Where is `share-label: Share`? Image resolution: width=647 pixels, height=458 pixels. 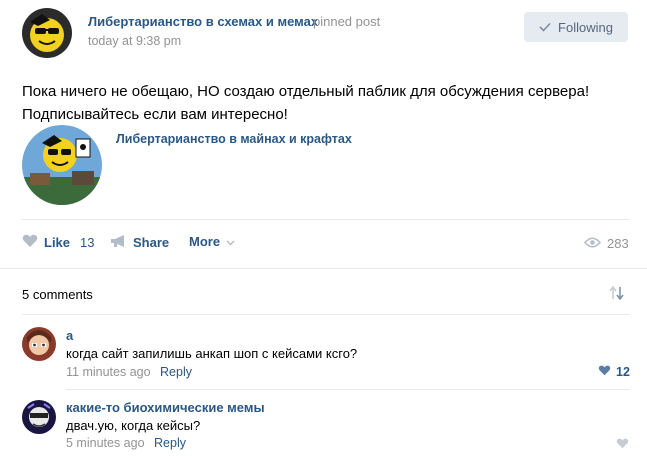
share-label: Share is located at coordinates (151, 242).